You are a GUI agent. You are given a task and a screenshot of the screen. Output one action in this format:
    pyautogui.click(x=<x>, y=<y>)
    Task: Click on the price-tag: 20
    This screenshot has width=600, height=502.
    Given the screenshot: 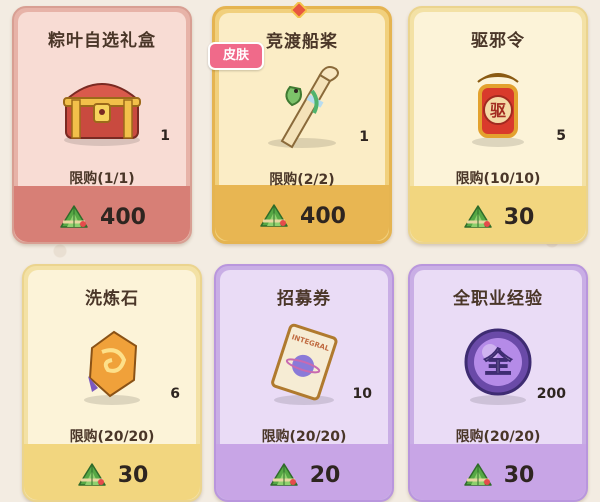 What is the action you would take?
    pyautogui.click(x=304, y=475)
    